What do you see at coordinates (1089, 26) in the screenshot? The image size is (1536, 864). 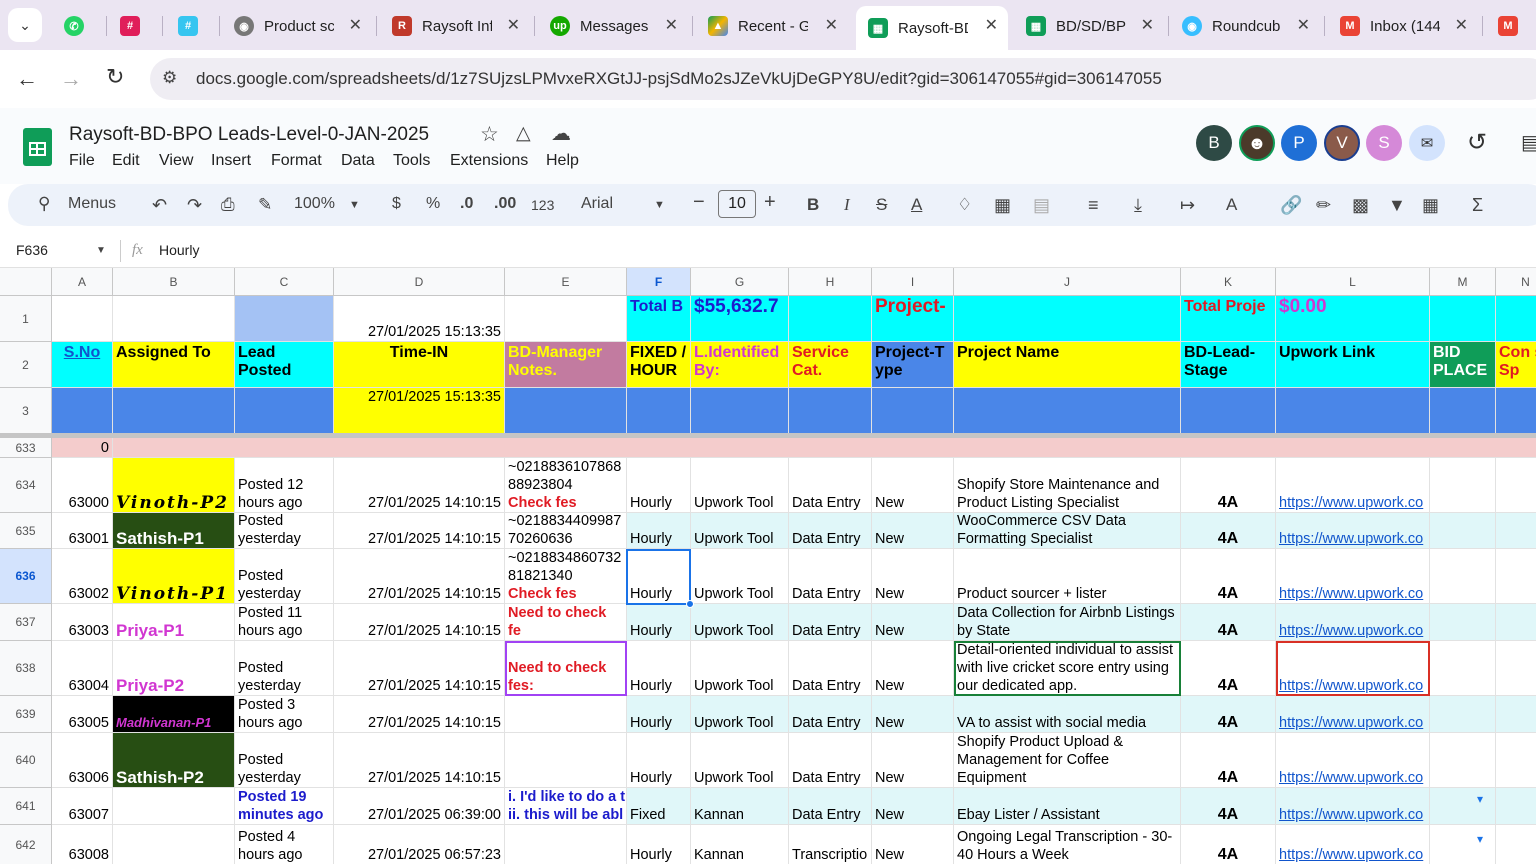 I see `browser-tab-bd-sd: ▦ BD/SD/BP ✕` at bounding box center [1089, 26].